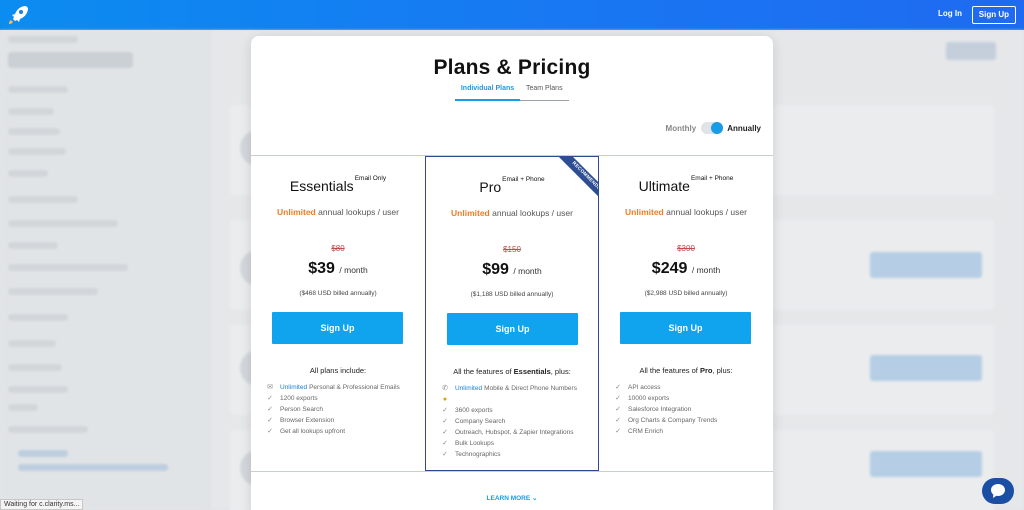  What do you see at coordinates (512, 15) in the screenshot?
I see `top-navbar: Log In Sign Up` at bounding box center [512, 15].